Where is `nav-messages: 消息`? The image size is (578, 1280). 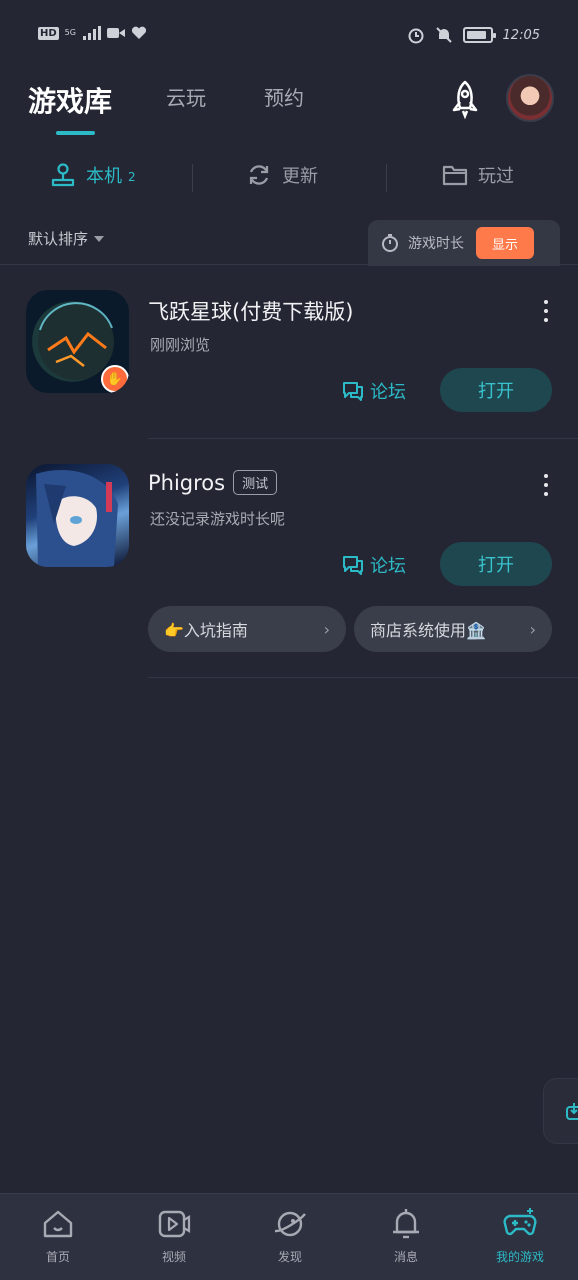
nav-messages: 消息 is located at coordinates (406, 1235).